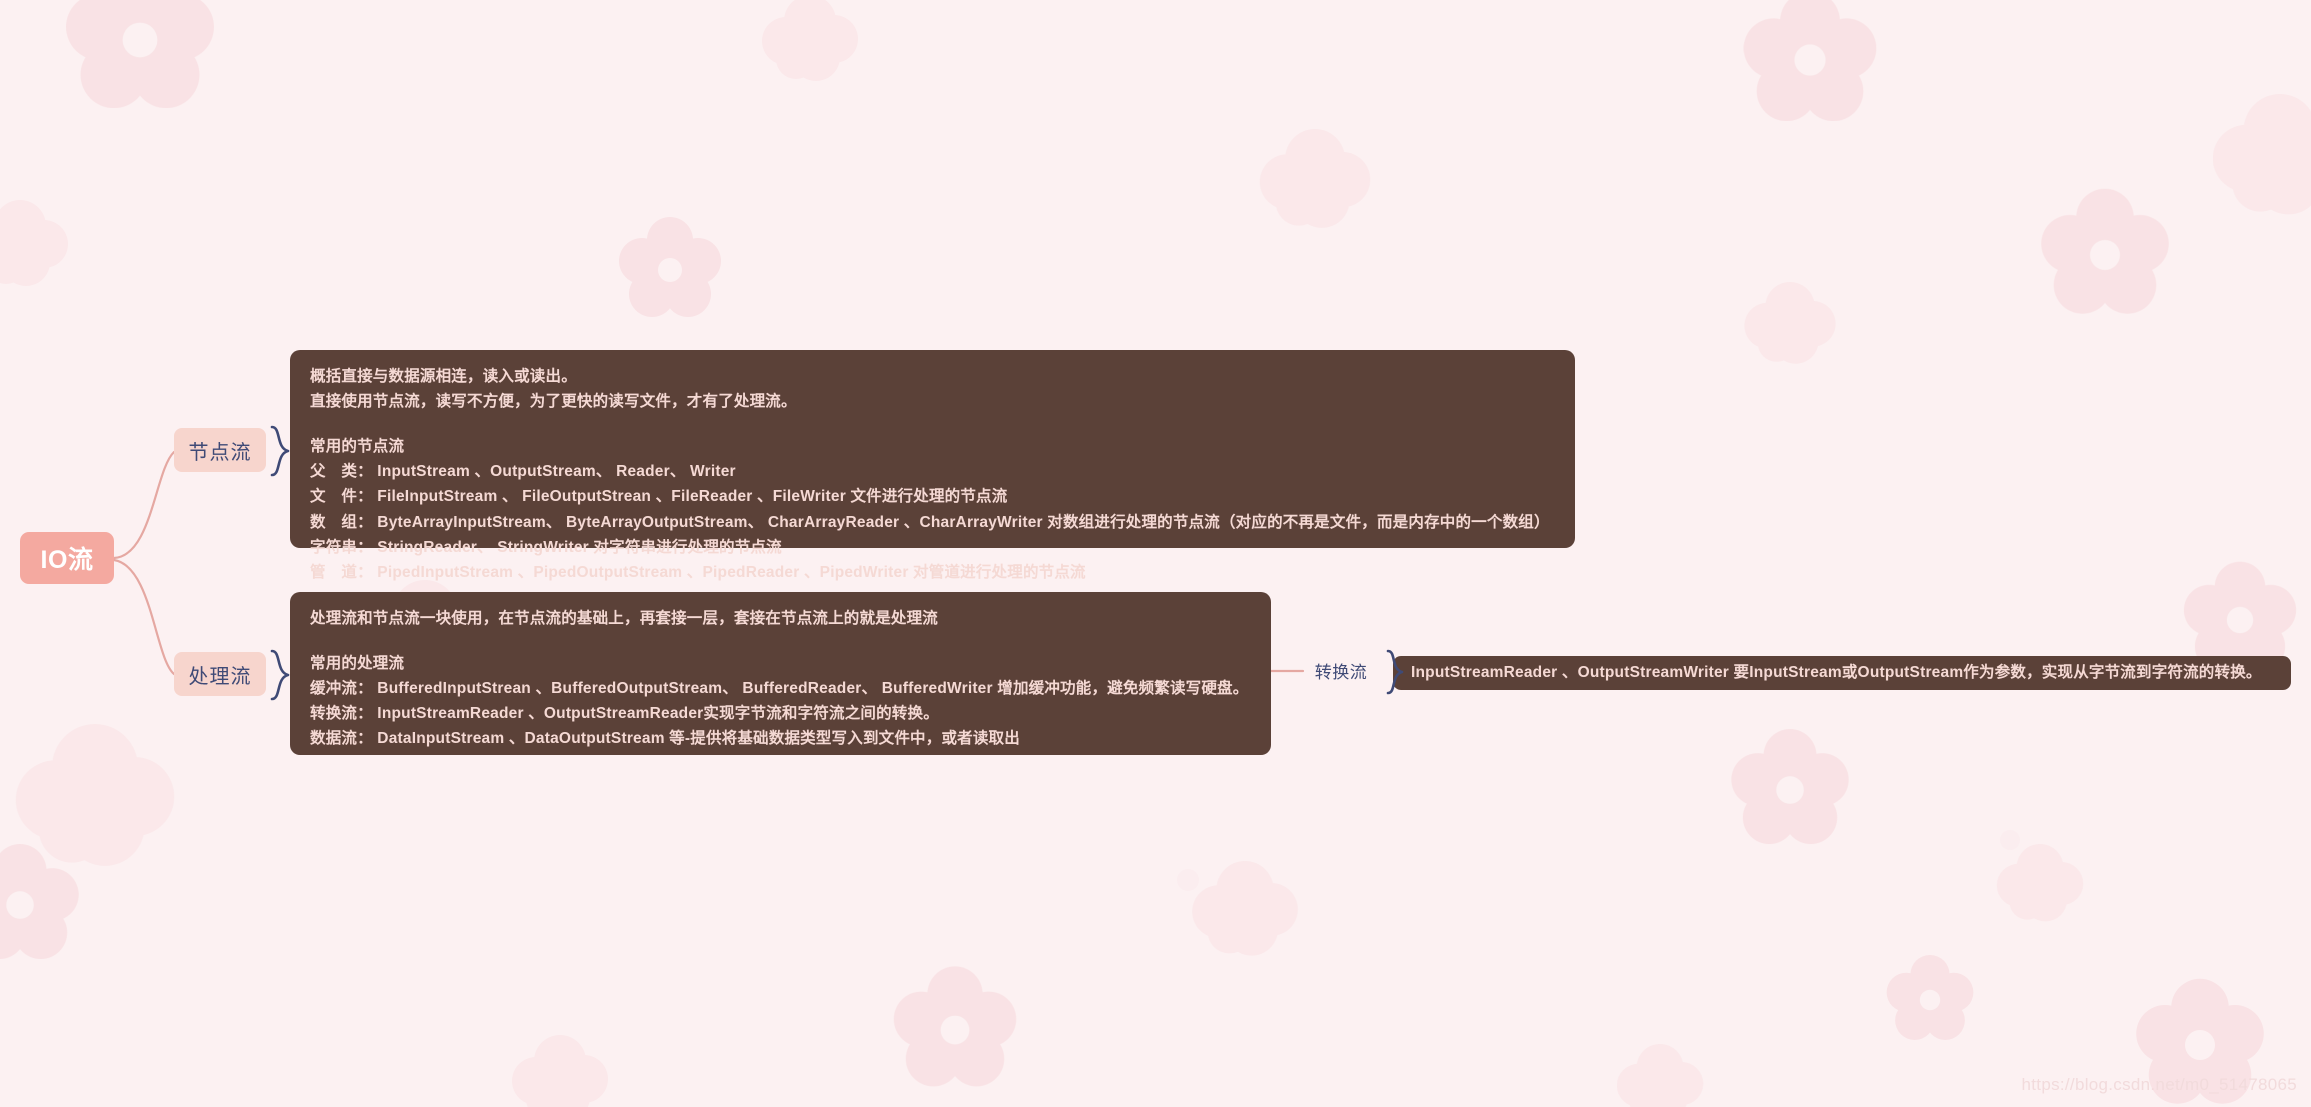  I want to click on content-line: 直接使用节点流，读写不方便，为了更快的读写文件，才有了处理流。, so click(553, 402).